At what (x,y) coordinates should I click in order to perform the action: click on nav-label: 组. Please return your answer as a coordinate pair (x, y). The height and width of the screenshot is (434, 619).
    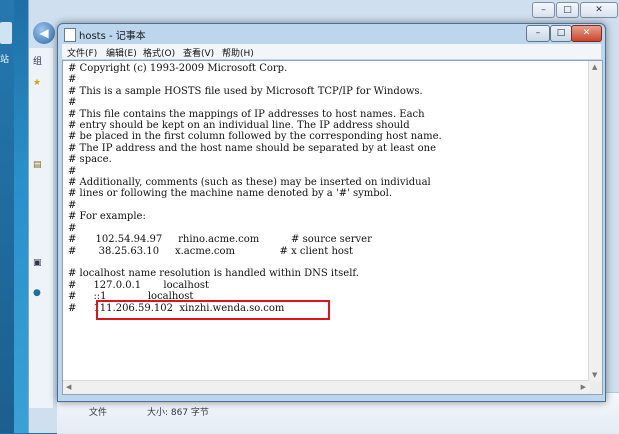
    Looking at the image, I should click on (38, 62).